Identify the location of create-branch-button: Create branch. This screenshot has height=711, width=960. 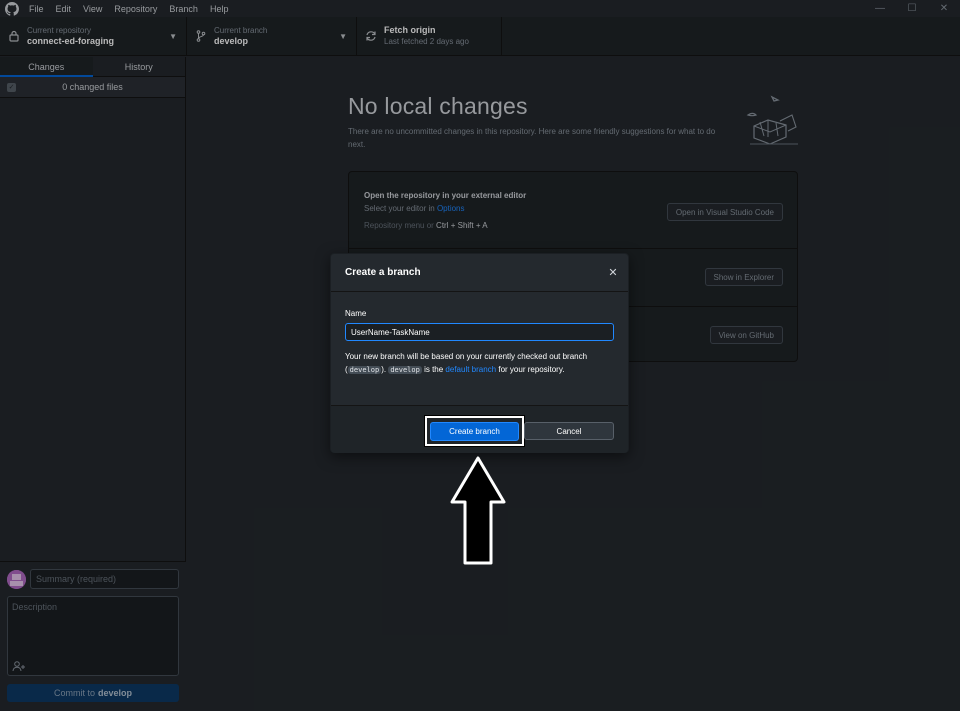
(474, 431).